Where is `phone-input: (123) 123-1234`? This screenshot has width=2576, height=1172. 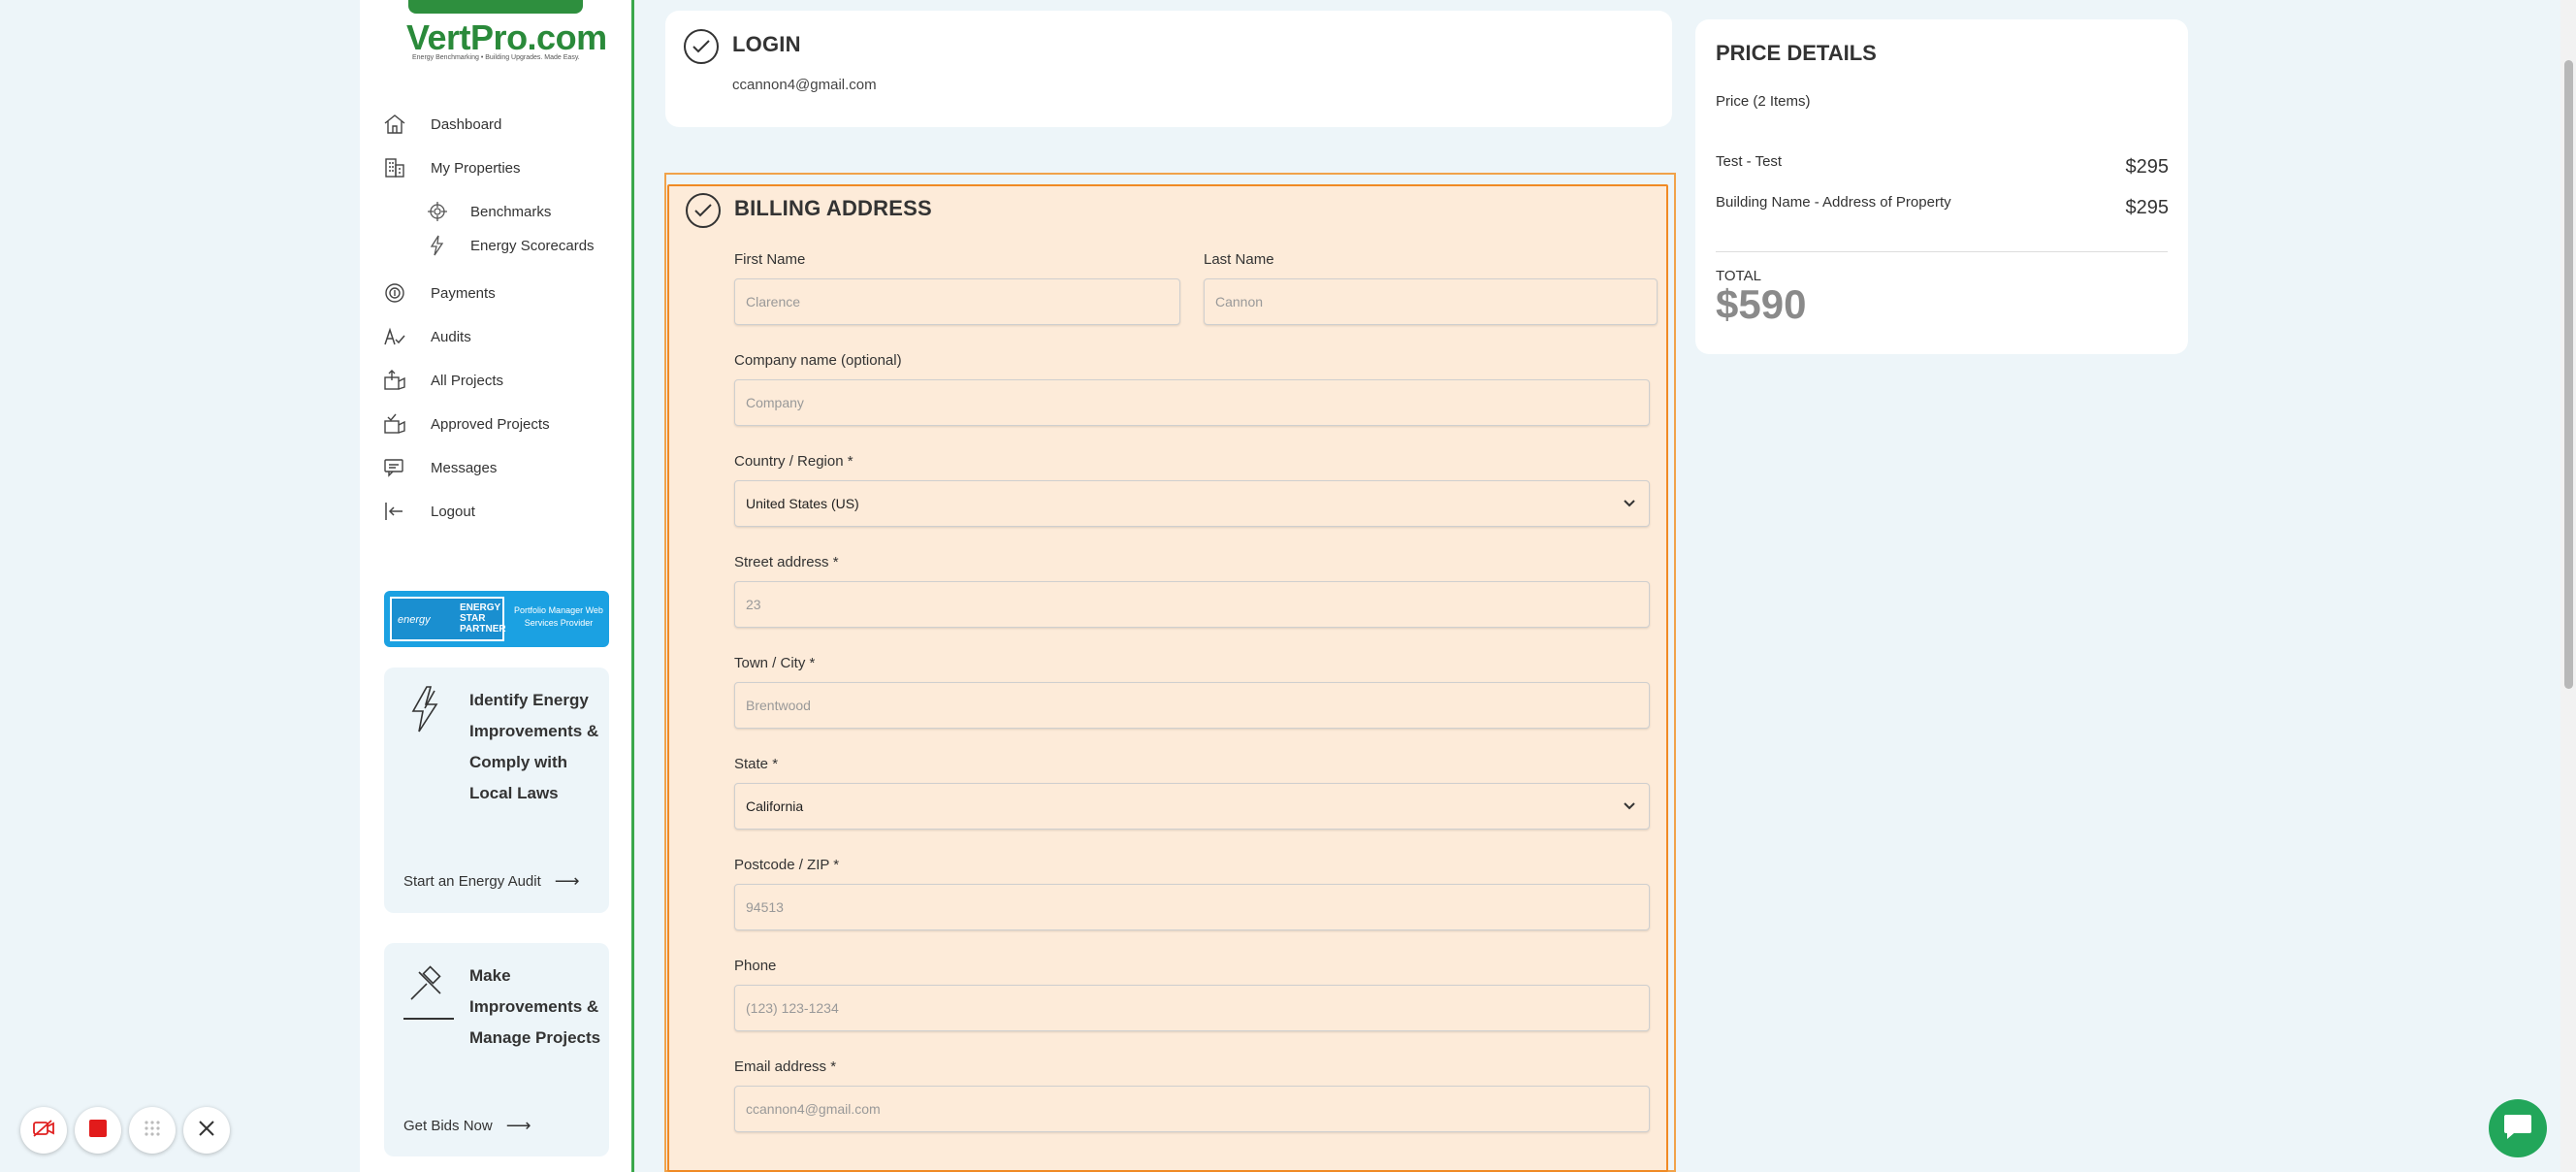
phone-input: (123) 123-1234 is located at coordinates (1192, 1008).